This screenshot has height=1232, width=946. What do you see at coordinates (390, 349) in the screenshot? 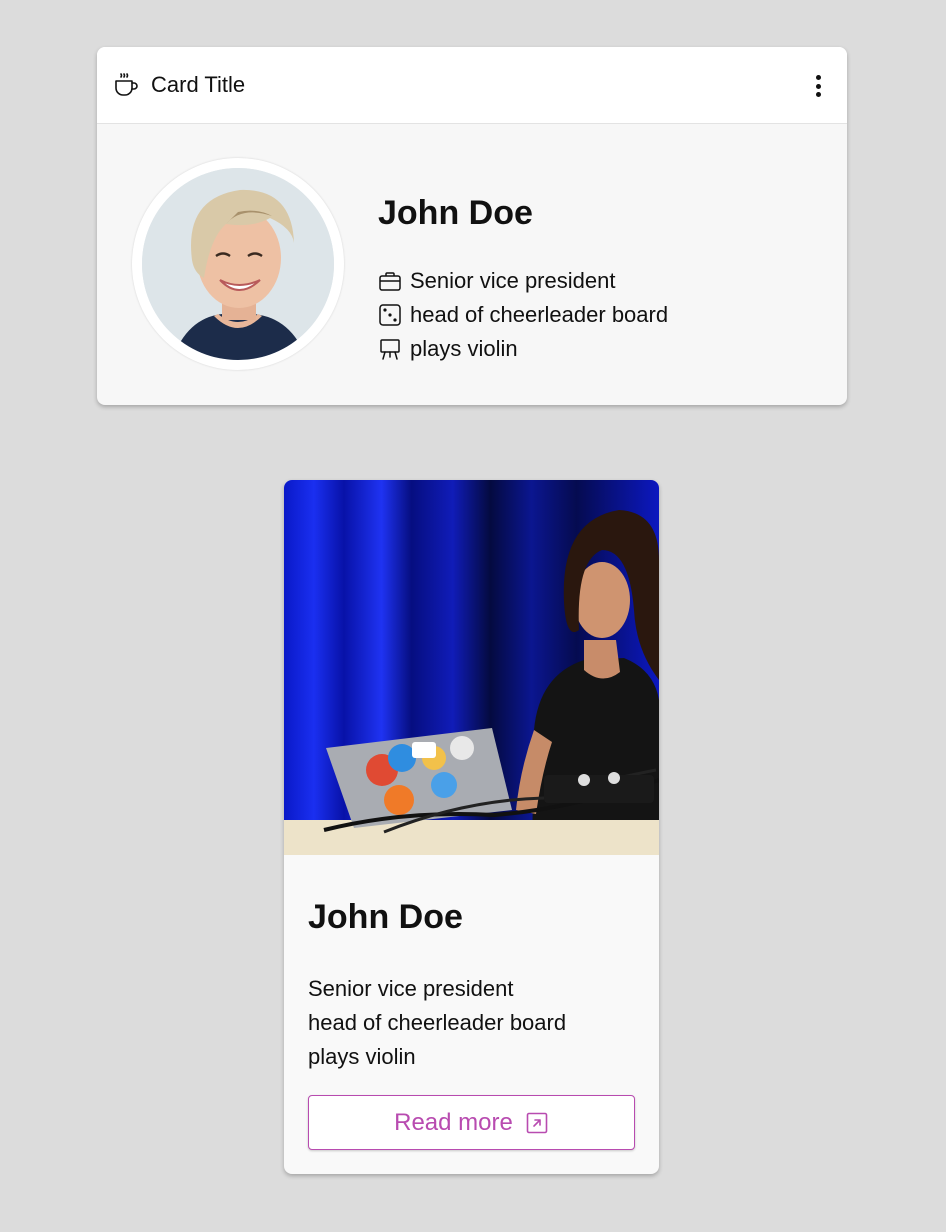
I see `easel-icon` at bounding box center [390, 349].